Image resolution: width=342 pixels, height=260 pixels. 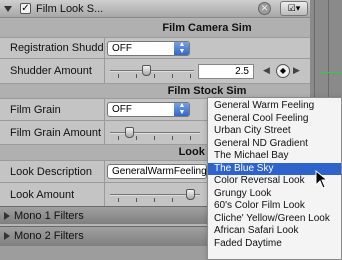 What do you see at coordinates (148, 109) in the screenshot?
I see `film-grain-popup: OFF ▲ ▼` at bounding box center [148, 109].